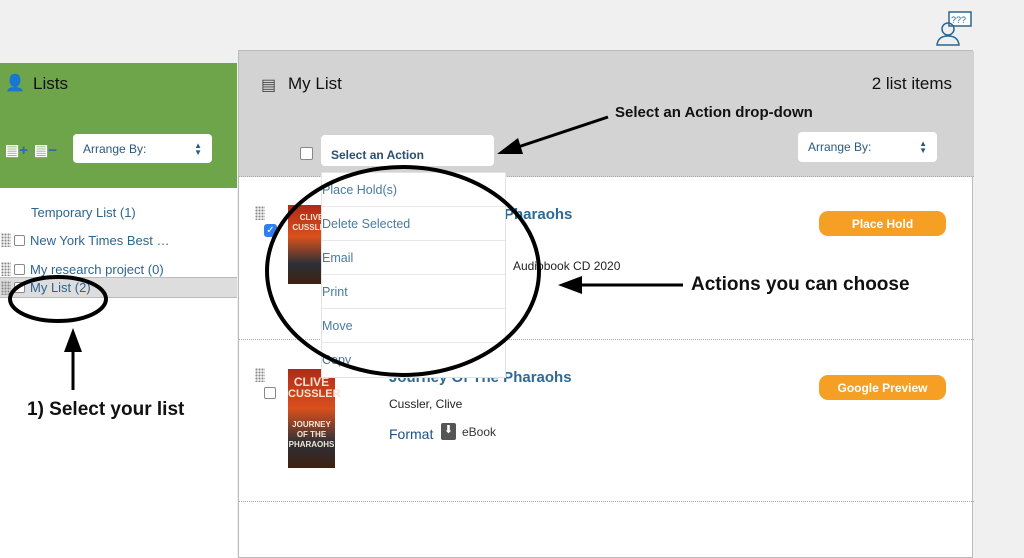 This screenshot has height=558, width=1024. I want to click on annotation-select-list: 1) Select your list, so click(106, 409).